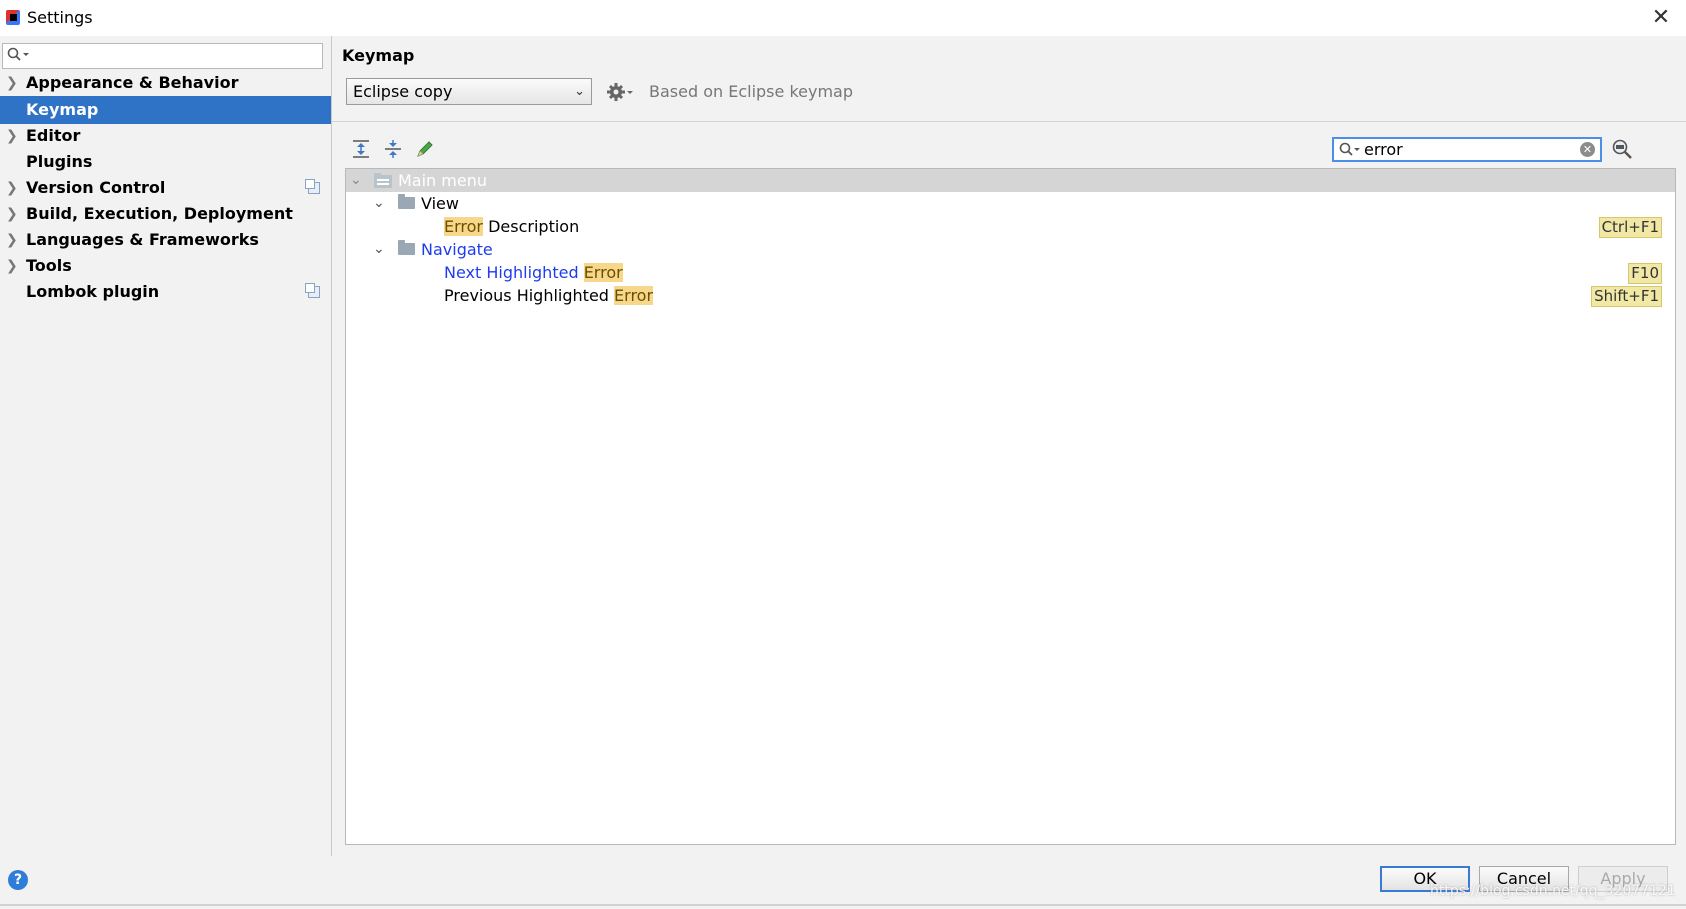 This screenshot has height=909, width=1686. I want to click on find-by-shortcut-icon, so click(1622, 149).